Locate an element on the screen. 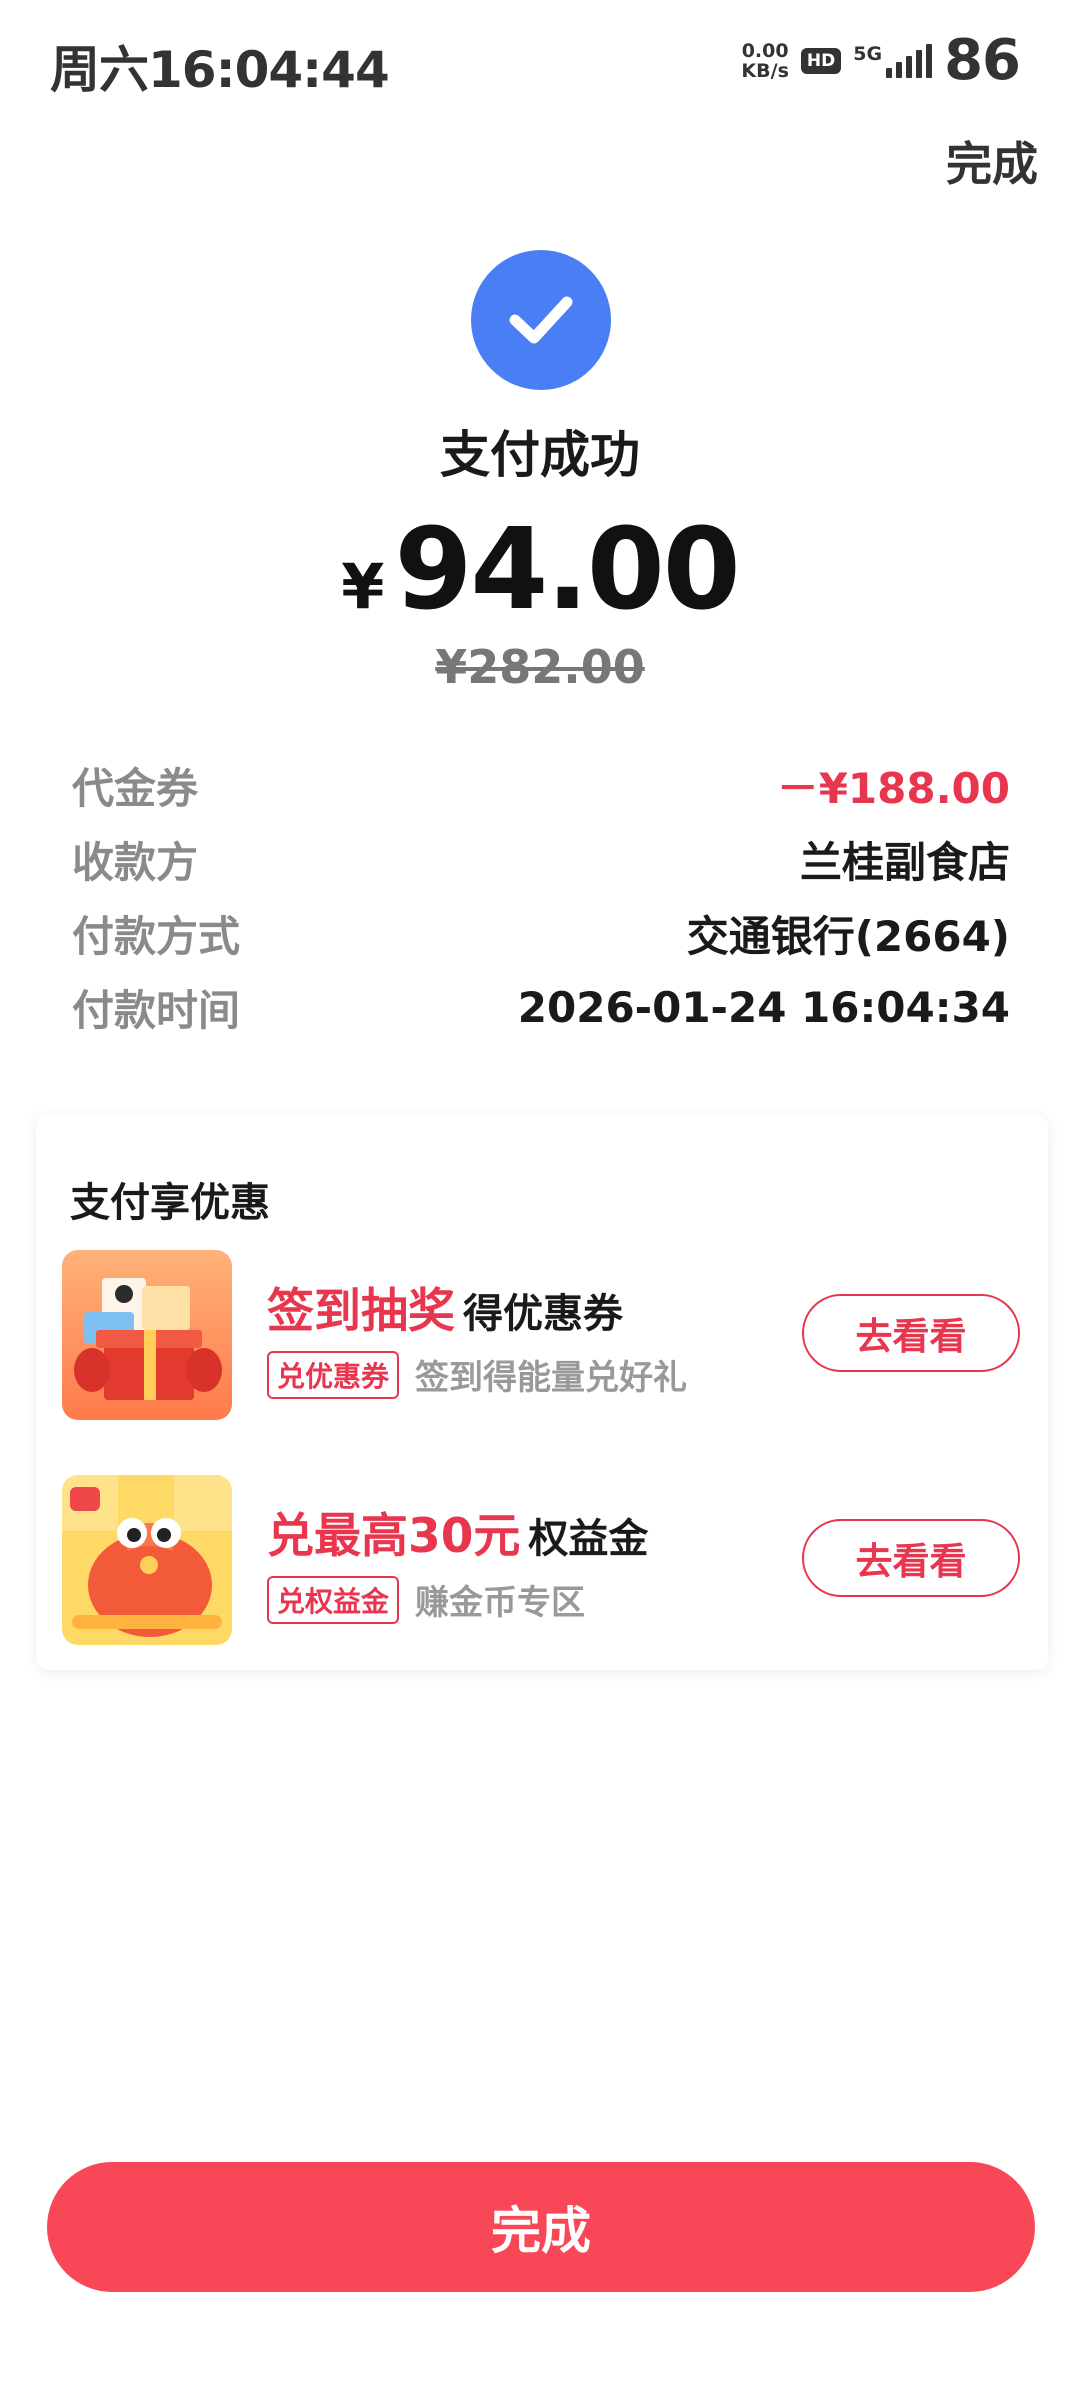  status-indicators: 0.00 KB/s HD 5G 86 is located at coordinates (881, 60).